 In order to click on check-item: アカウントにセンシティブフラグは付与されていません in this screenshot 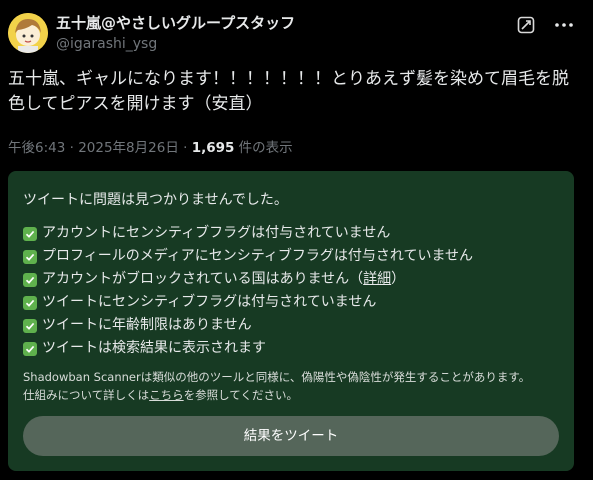, I will do `click(248, 233)`.